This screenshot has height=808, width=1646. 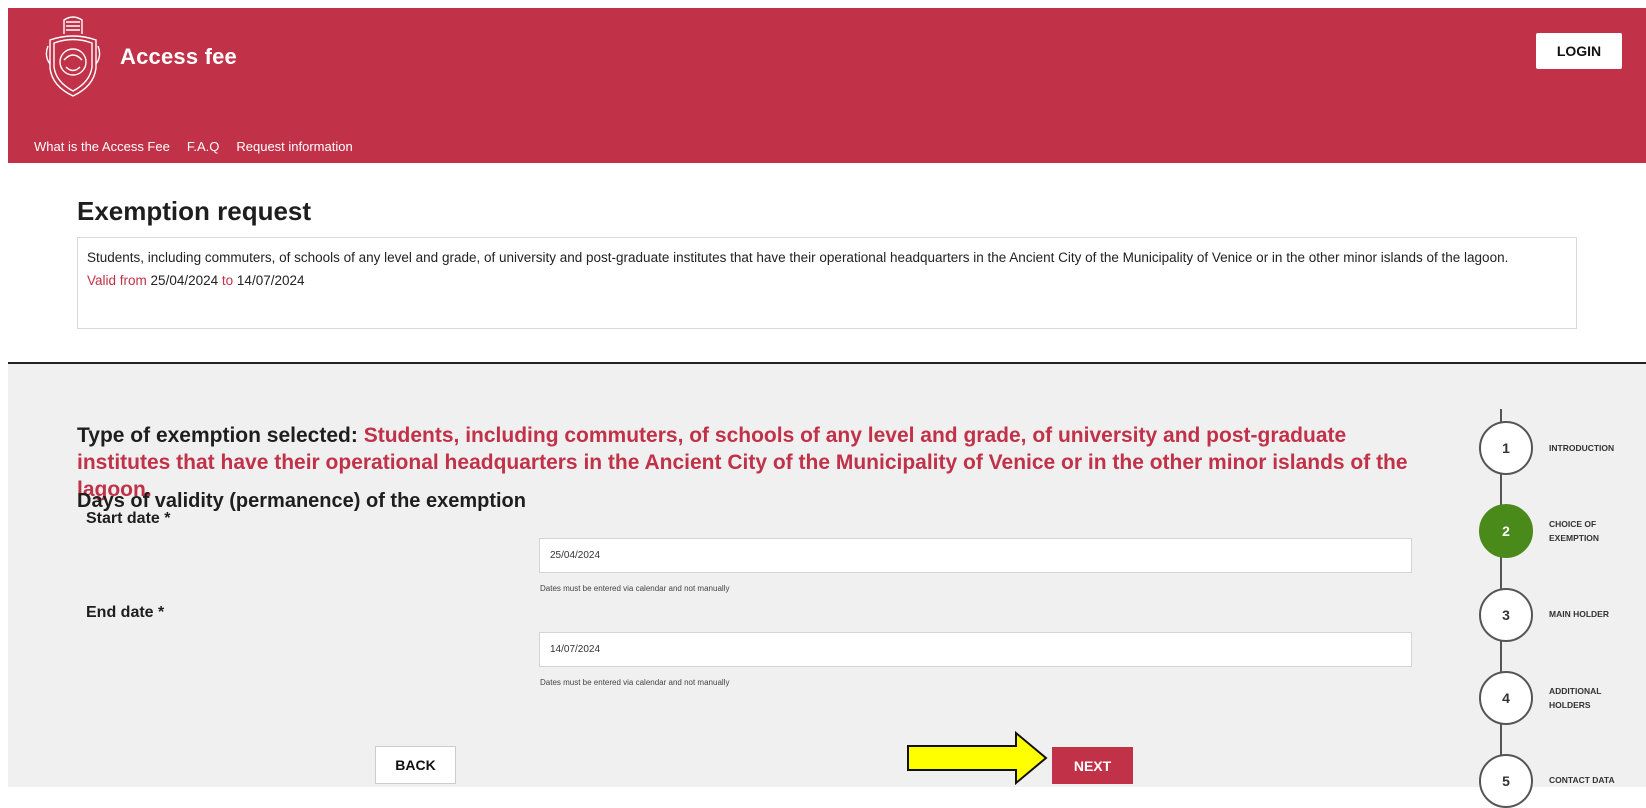 What do you see at coordinates (1579, 614) in the screenshot?
I see `step-3-label: MAIN HOLDER` at bounding box center [1579, 614].